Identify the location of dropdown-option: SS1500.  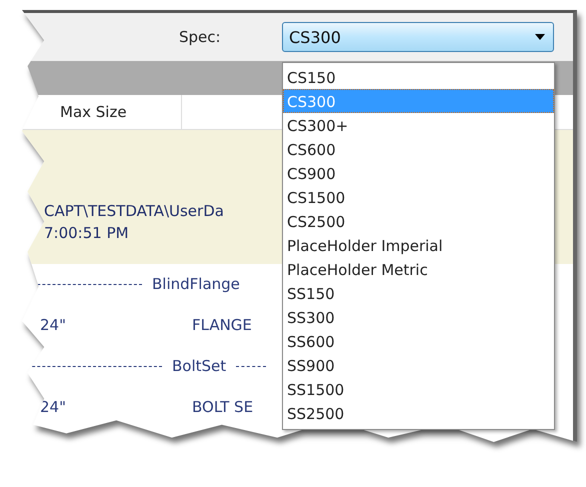
(418, 389).